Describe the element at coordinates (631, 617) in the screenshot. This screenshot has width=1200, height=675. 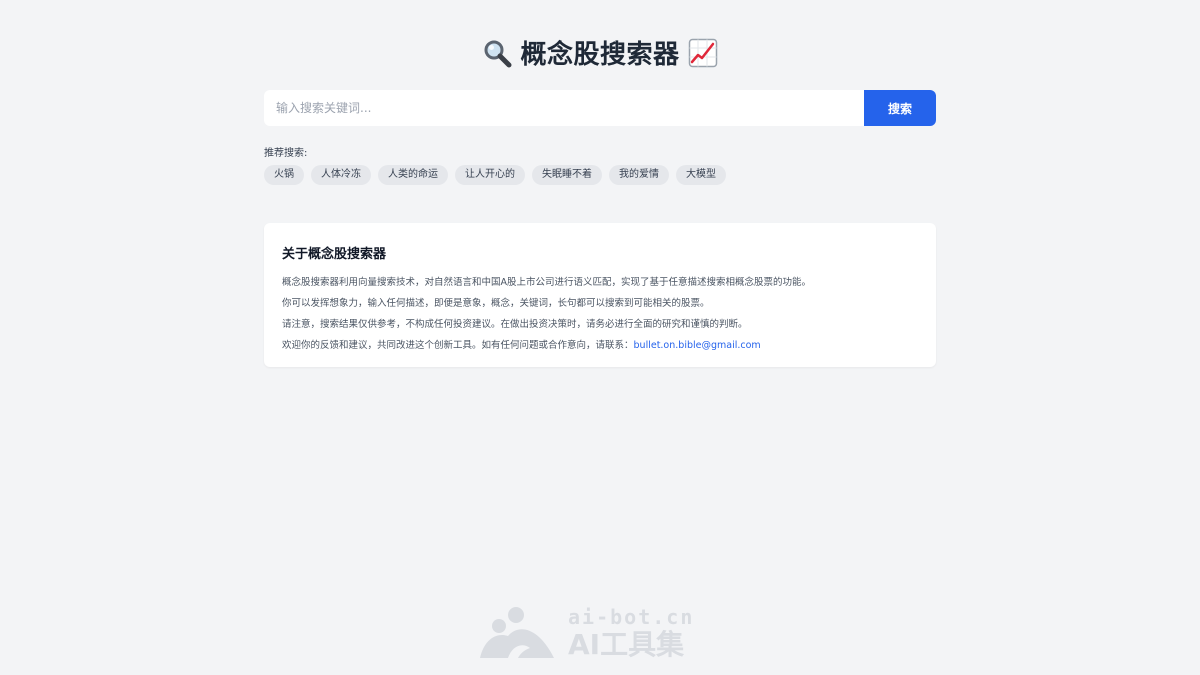
I see `watermark-domain: ai-bot.cn` at that location.